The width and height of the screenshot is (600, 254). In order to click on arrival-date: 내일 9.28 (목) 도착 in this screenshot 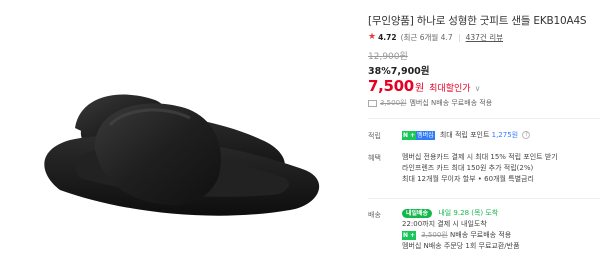, I will do `click(468, 213)`.